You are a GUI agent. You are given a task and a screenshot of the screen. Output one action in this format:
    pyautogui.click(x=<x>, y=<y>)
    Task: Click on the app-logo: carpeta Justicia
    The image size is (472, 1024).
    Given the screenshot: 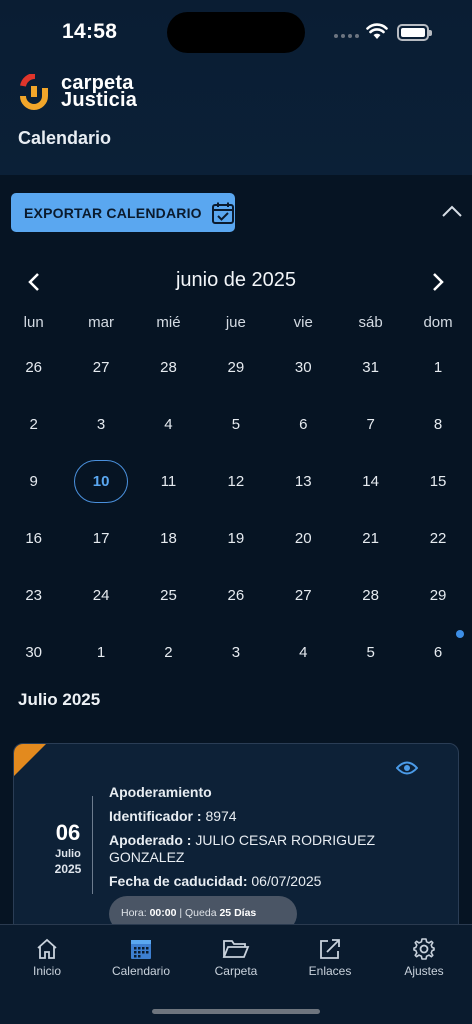 What is the action you would take?
    pyautogui.click(x=77, y=92)
    